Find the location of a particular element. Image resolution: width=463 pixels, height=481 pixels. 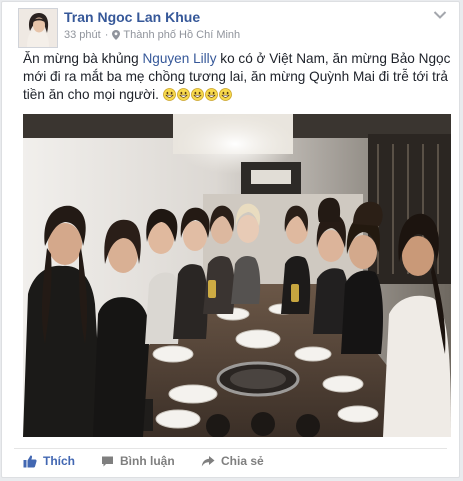

like-button: Thích is located at coordinates (49, 461).